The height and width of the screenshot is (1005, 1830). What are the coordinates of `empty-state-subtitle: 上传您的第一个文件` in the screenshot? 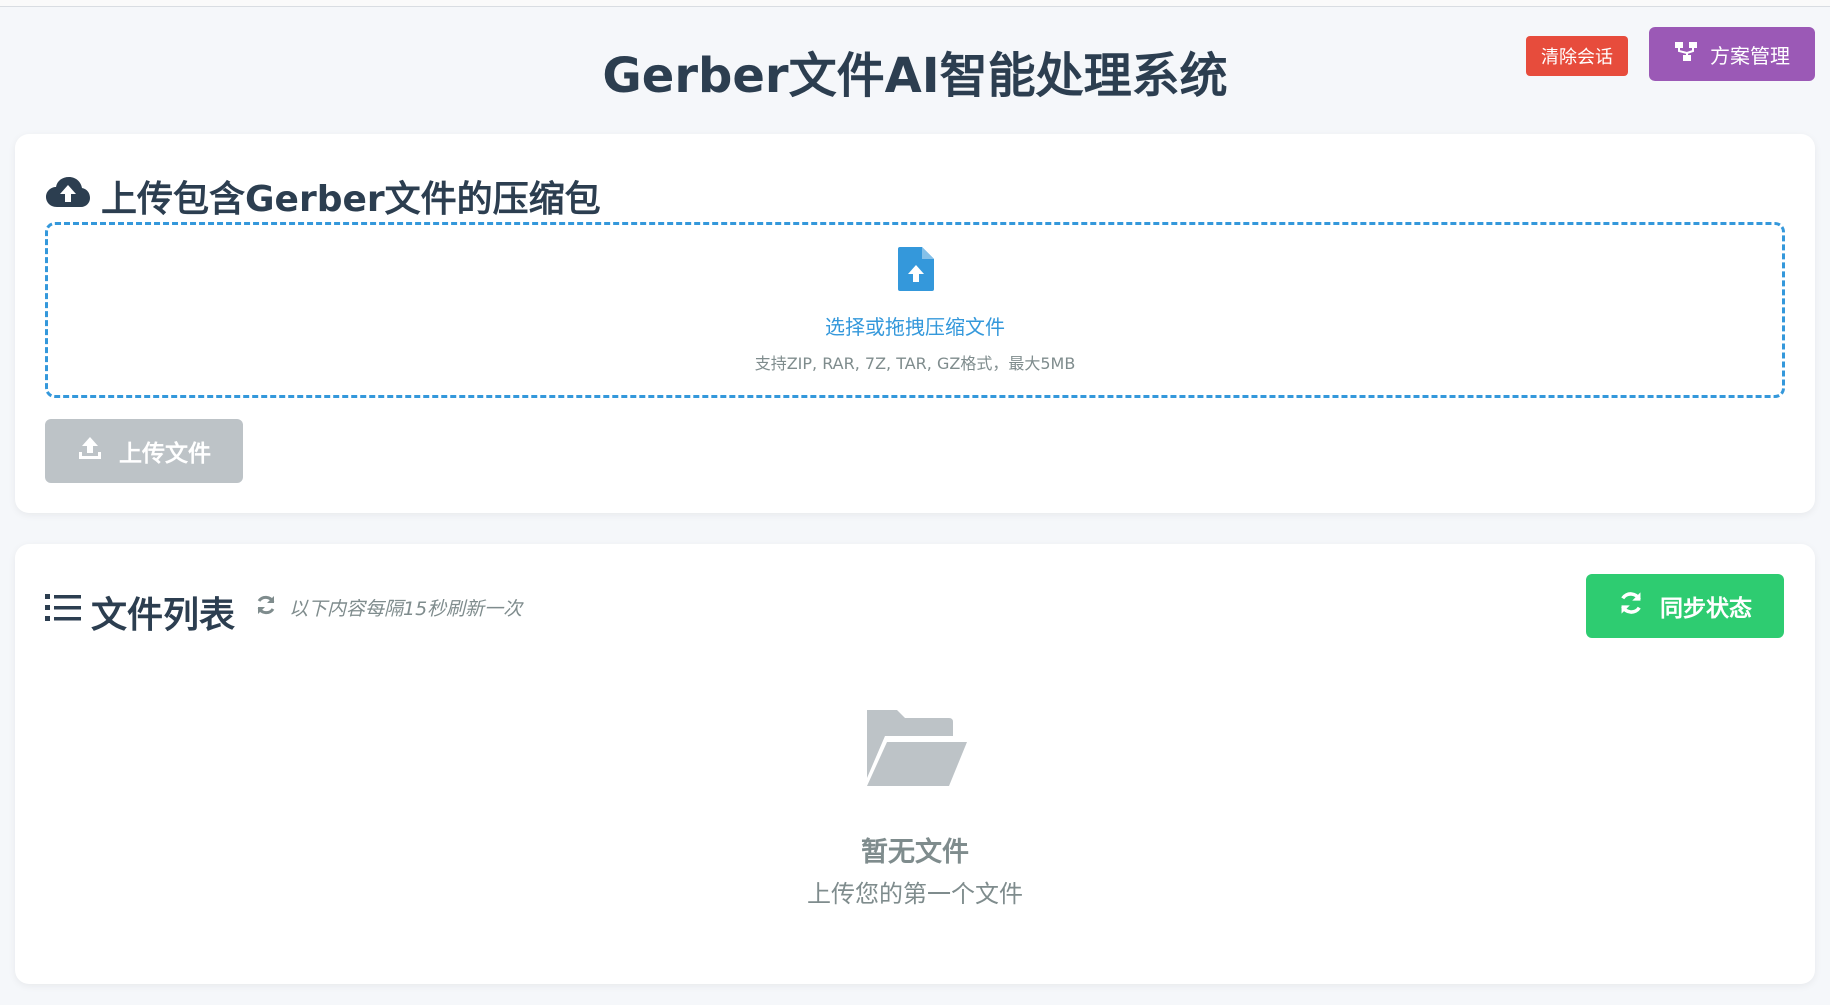 It's located at (915, 894).